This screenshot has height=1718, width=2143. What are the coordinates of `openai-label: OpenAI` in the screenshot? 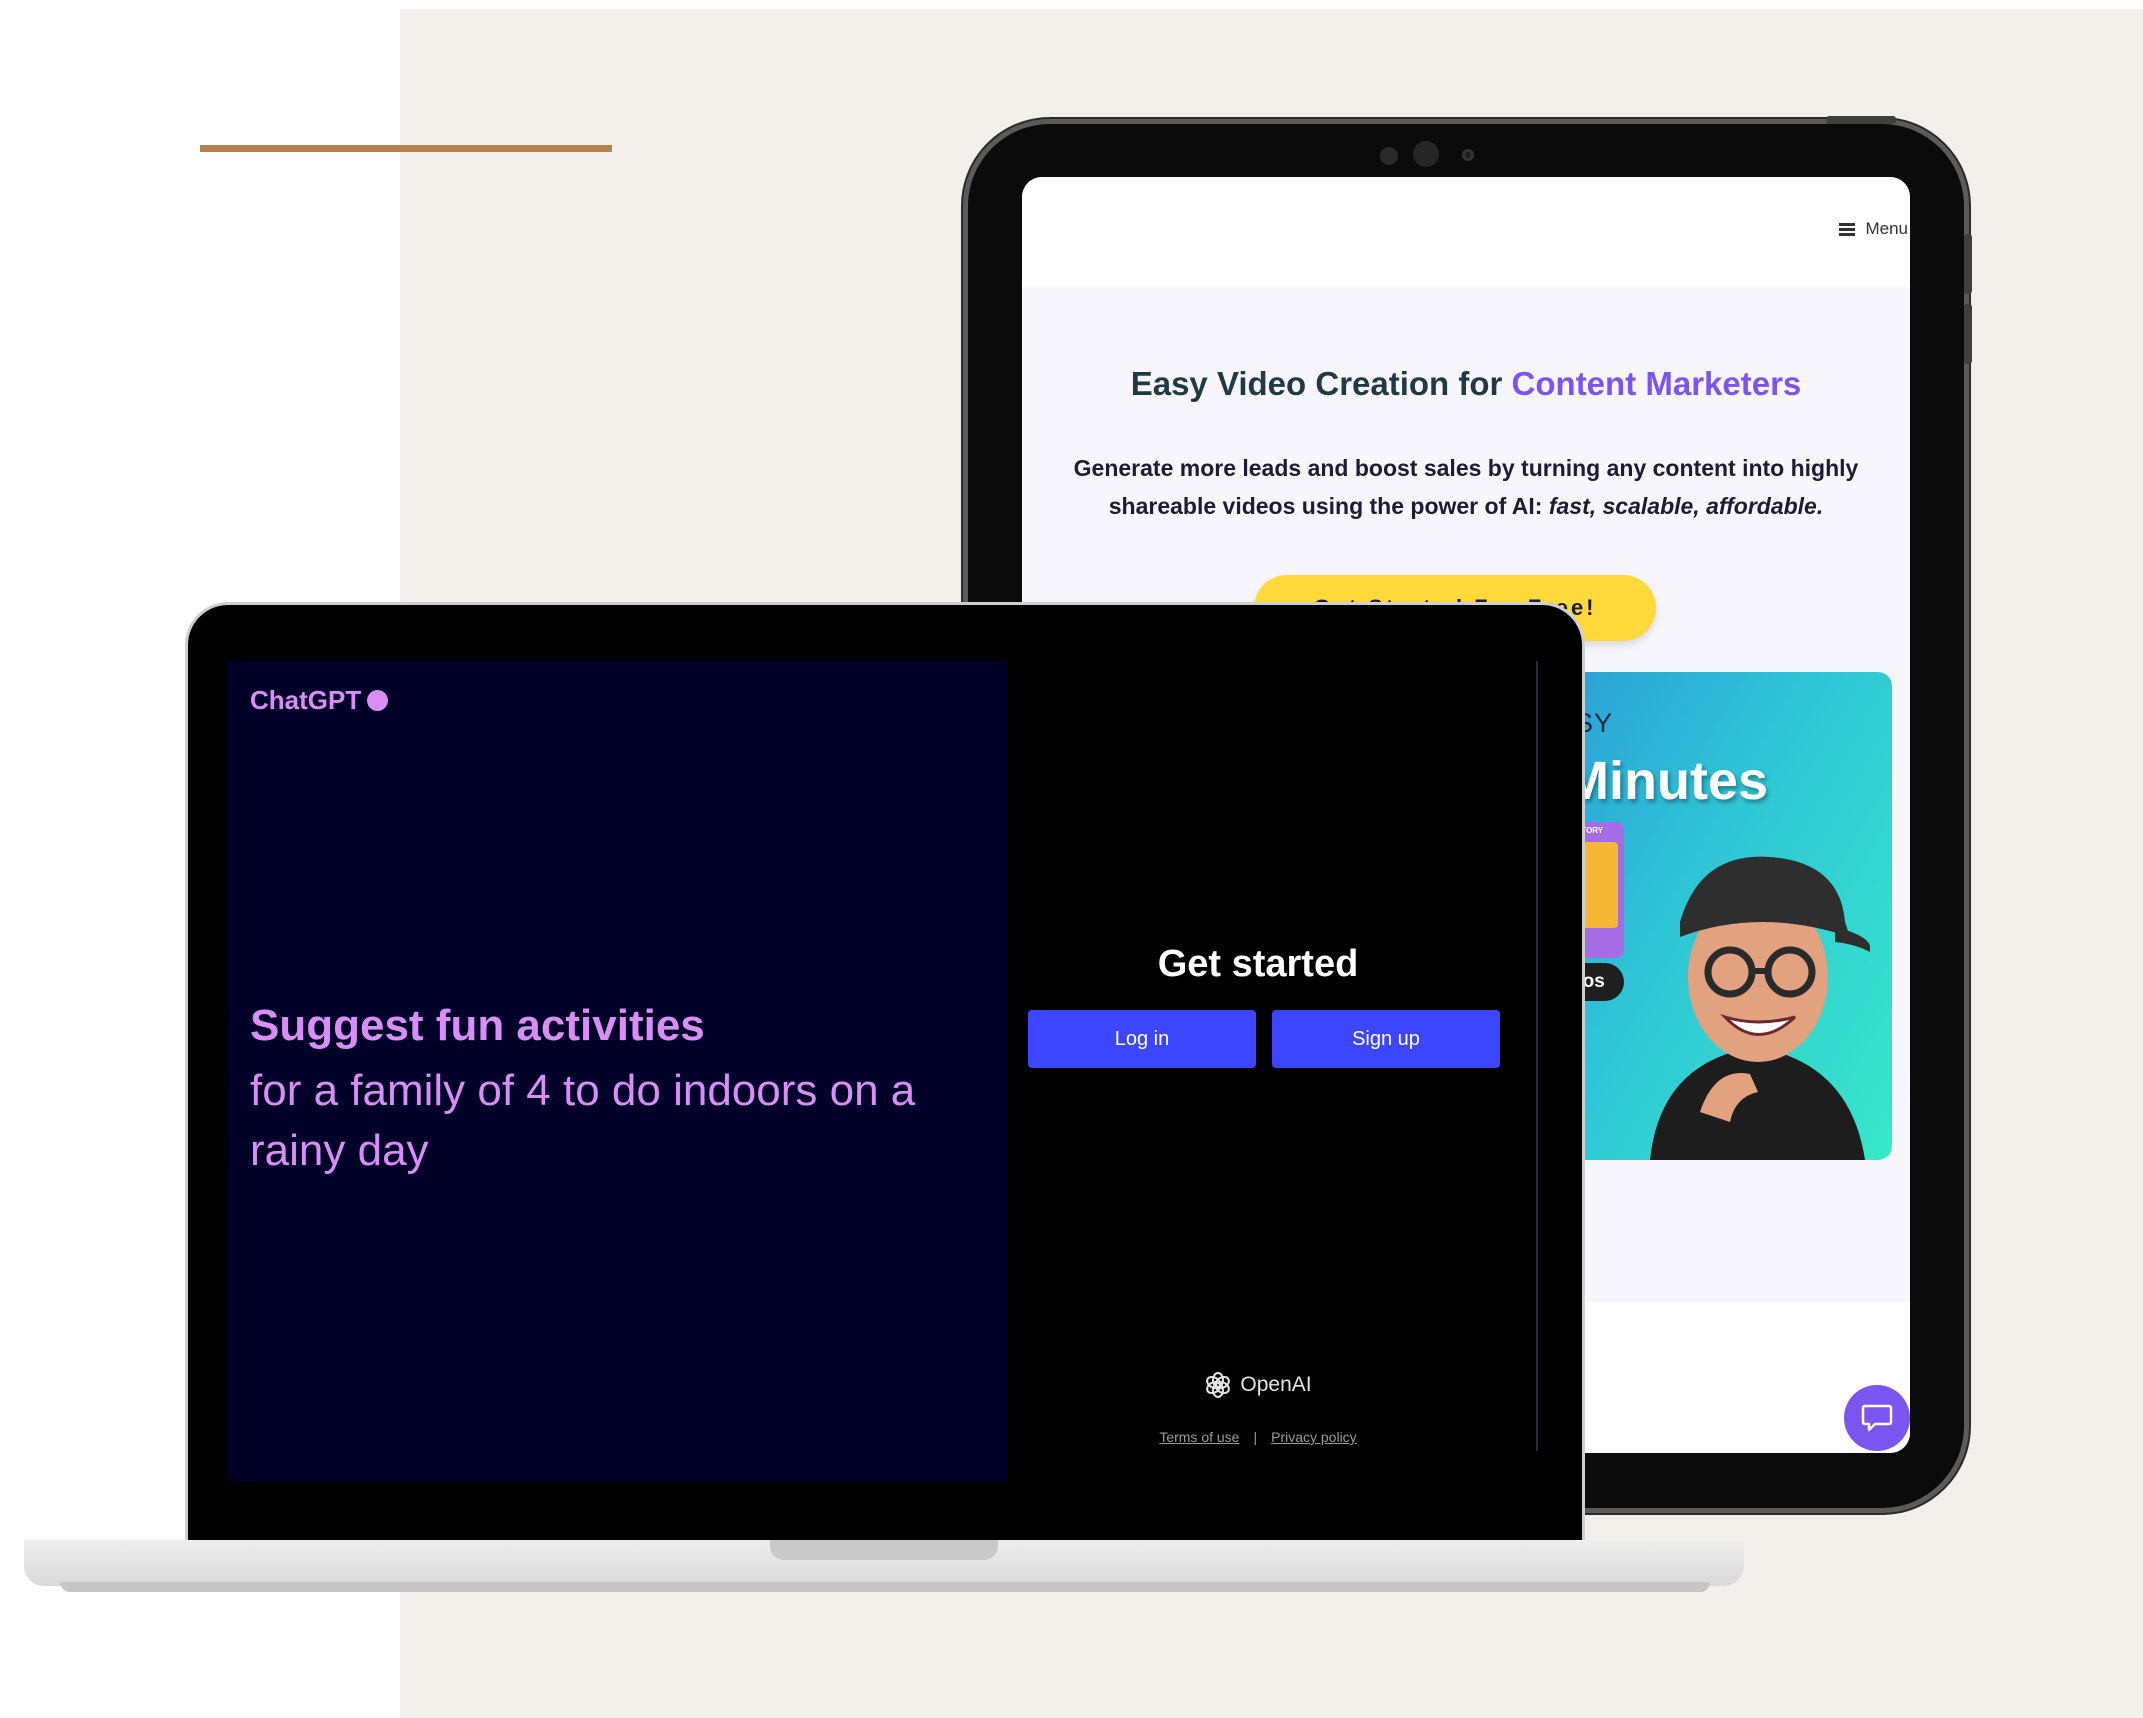 It's located at (1276, 1384).